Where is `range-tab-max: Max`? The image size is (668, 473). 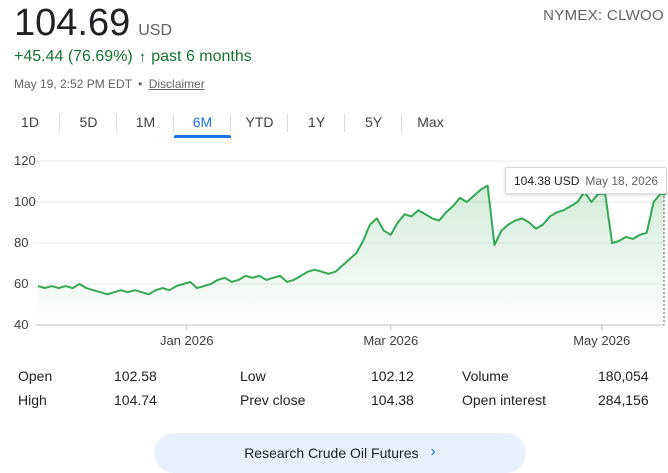 range-tab-max: Max is located at coordinates (430, 125).